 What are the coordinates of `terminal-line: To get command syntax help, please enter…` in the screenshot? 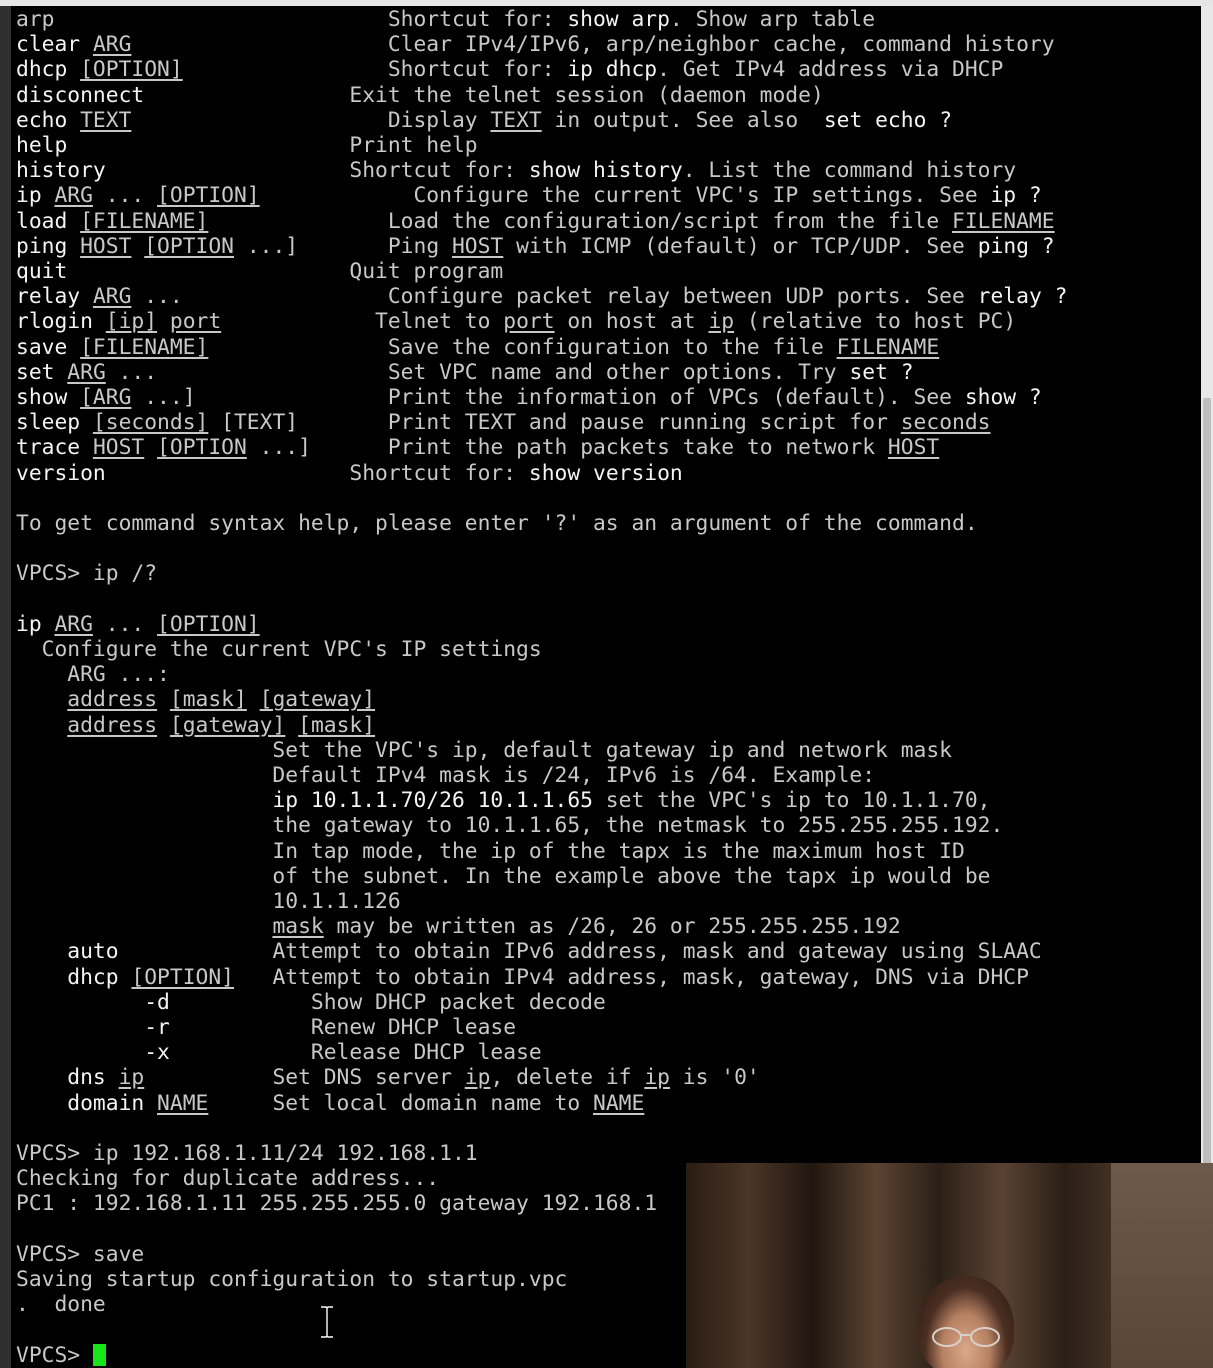 It's located at (497, 523).